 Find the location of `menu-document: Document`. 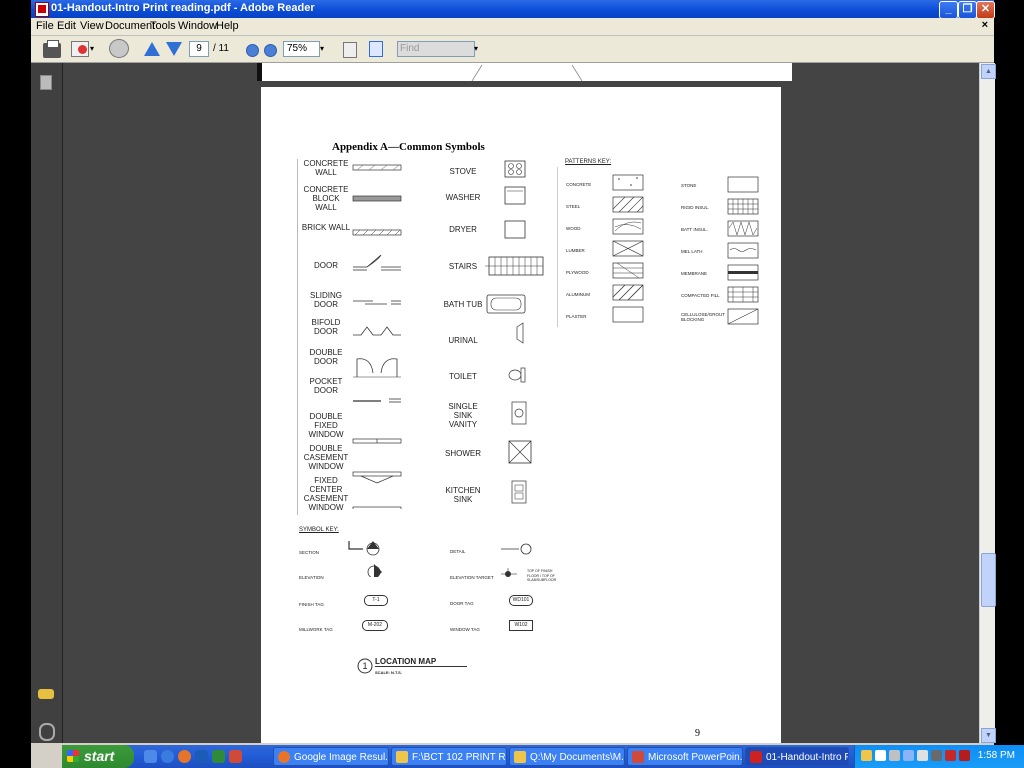

menu-document: Document is located at coordinates (130, 26).